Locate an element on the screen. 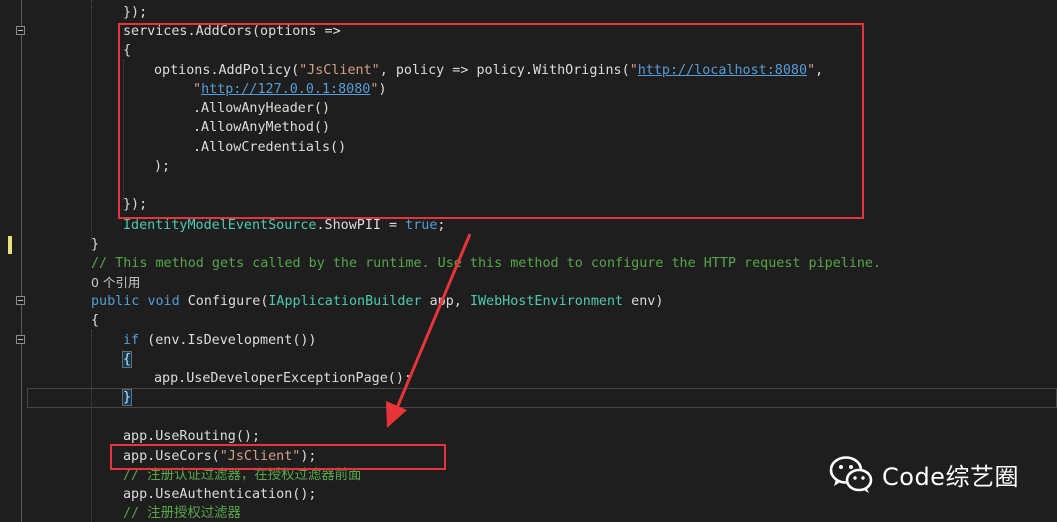 This screenshot has width=1057, height=522. wechat-icon is located at coordinates (851, 474).